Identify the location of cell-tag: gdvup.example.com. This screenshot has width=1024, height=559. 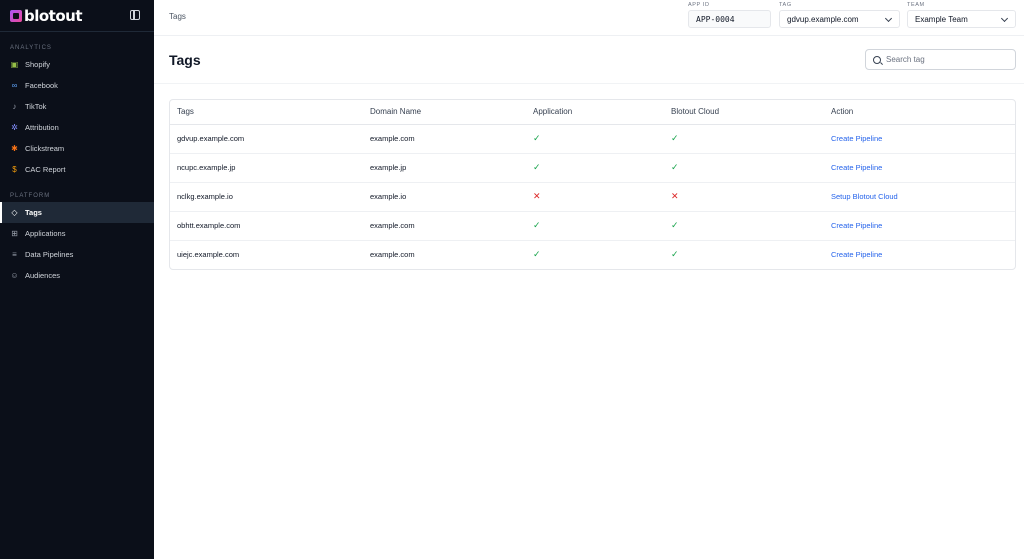
(266, 139).